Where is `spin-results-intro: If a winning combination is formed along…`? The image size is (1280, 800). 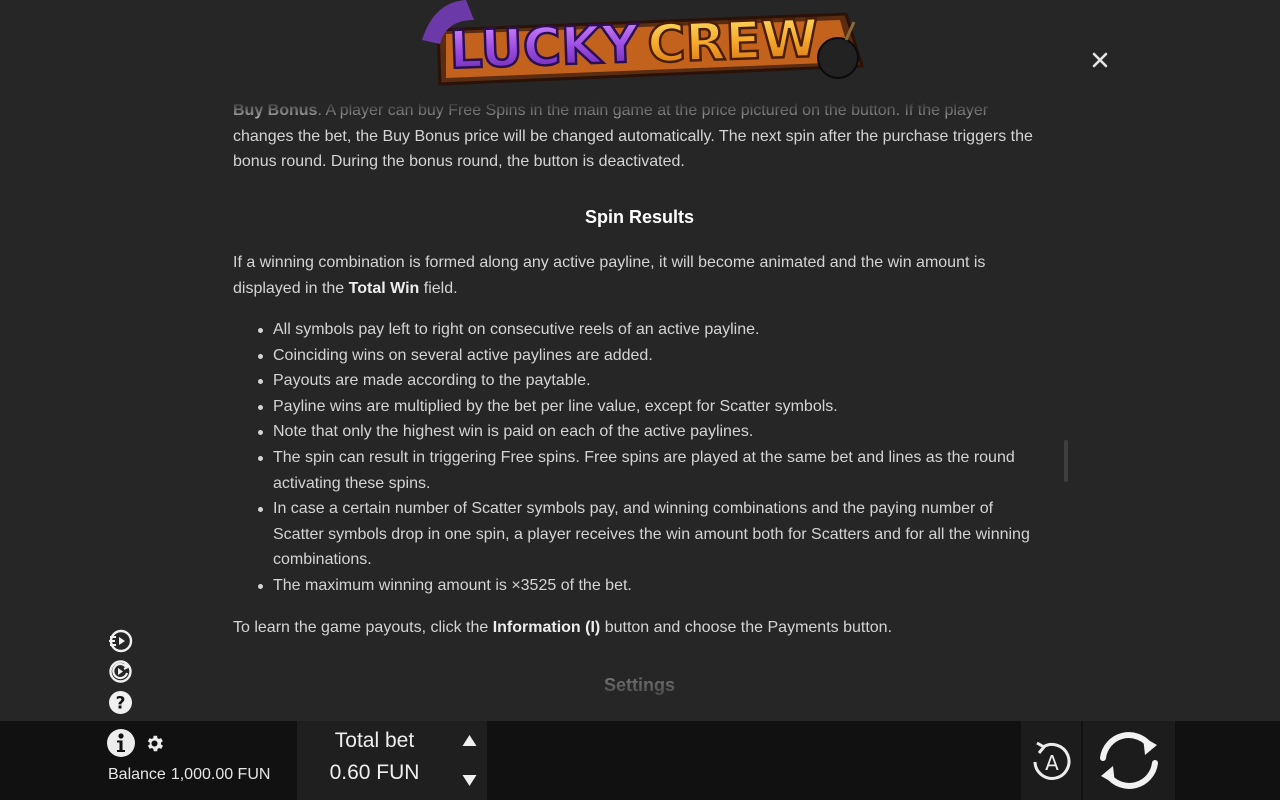 spin-results-intro: If a winning combination is formed along… is located at coordinates (638, 275).